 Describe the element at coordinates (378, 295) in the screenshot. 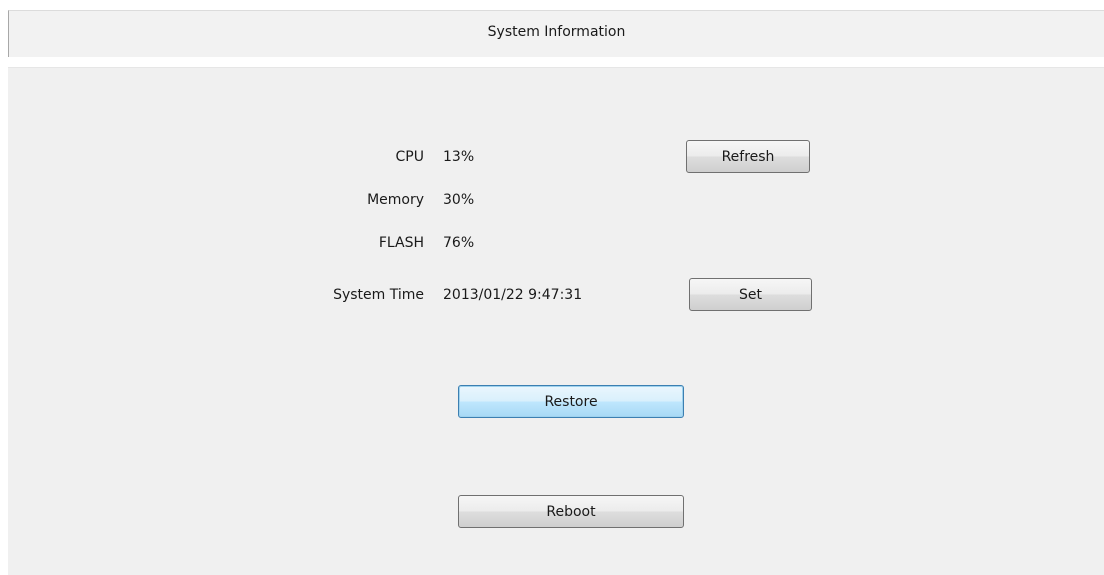

I see `system-time-label: System Time` at that location.